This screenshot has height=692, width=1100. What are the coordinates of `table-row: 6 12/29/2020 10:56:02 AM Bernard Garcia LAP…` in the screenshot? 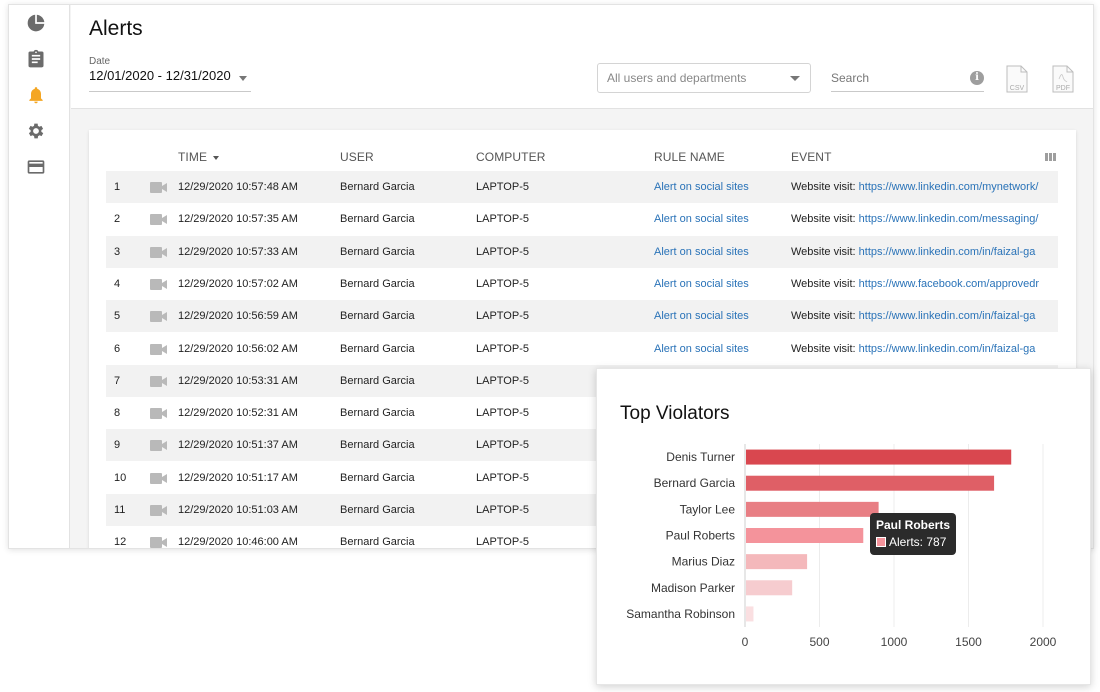 It's located at (582, 349).